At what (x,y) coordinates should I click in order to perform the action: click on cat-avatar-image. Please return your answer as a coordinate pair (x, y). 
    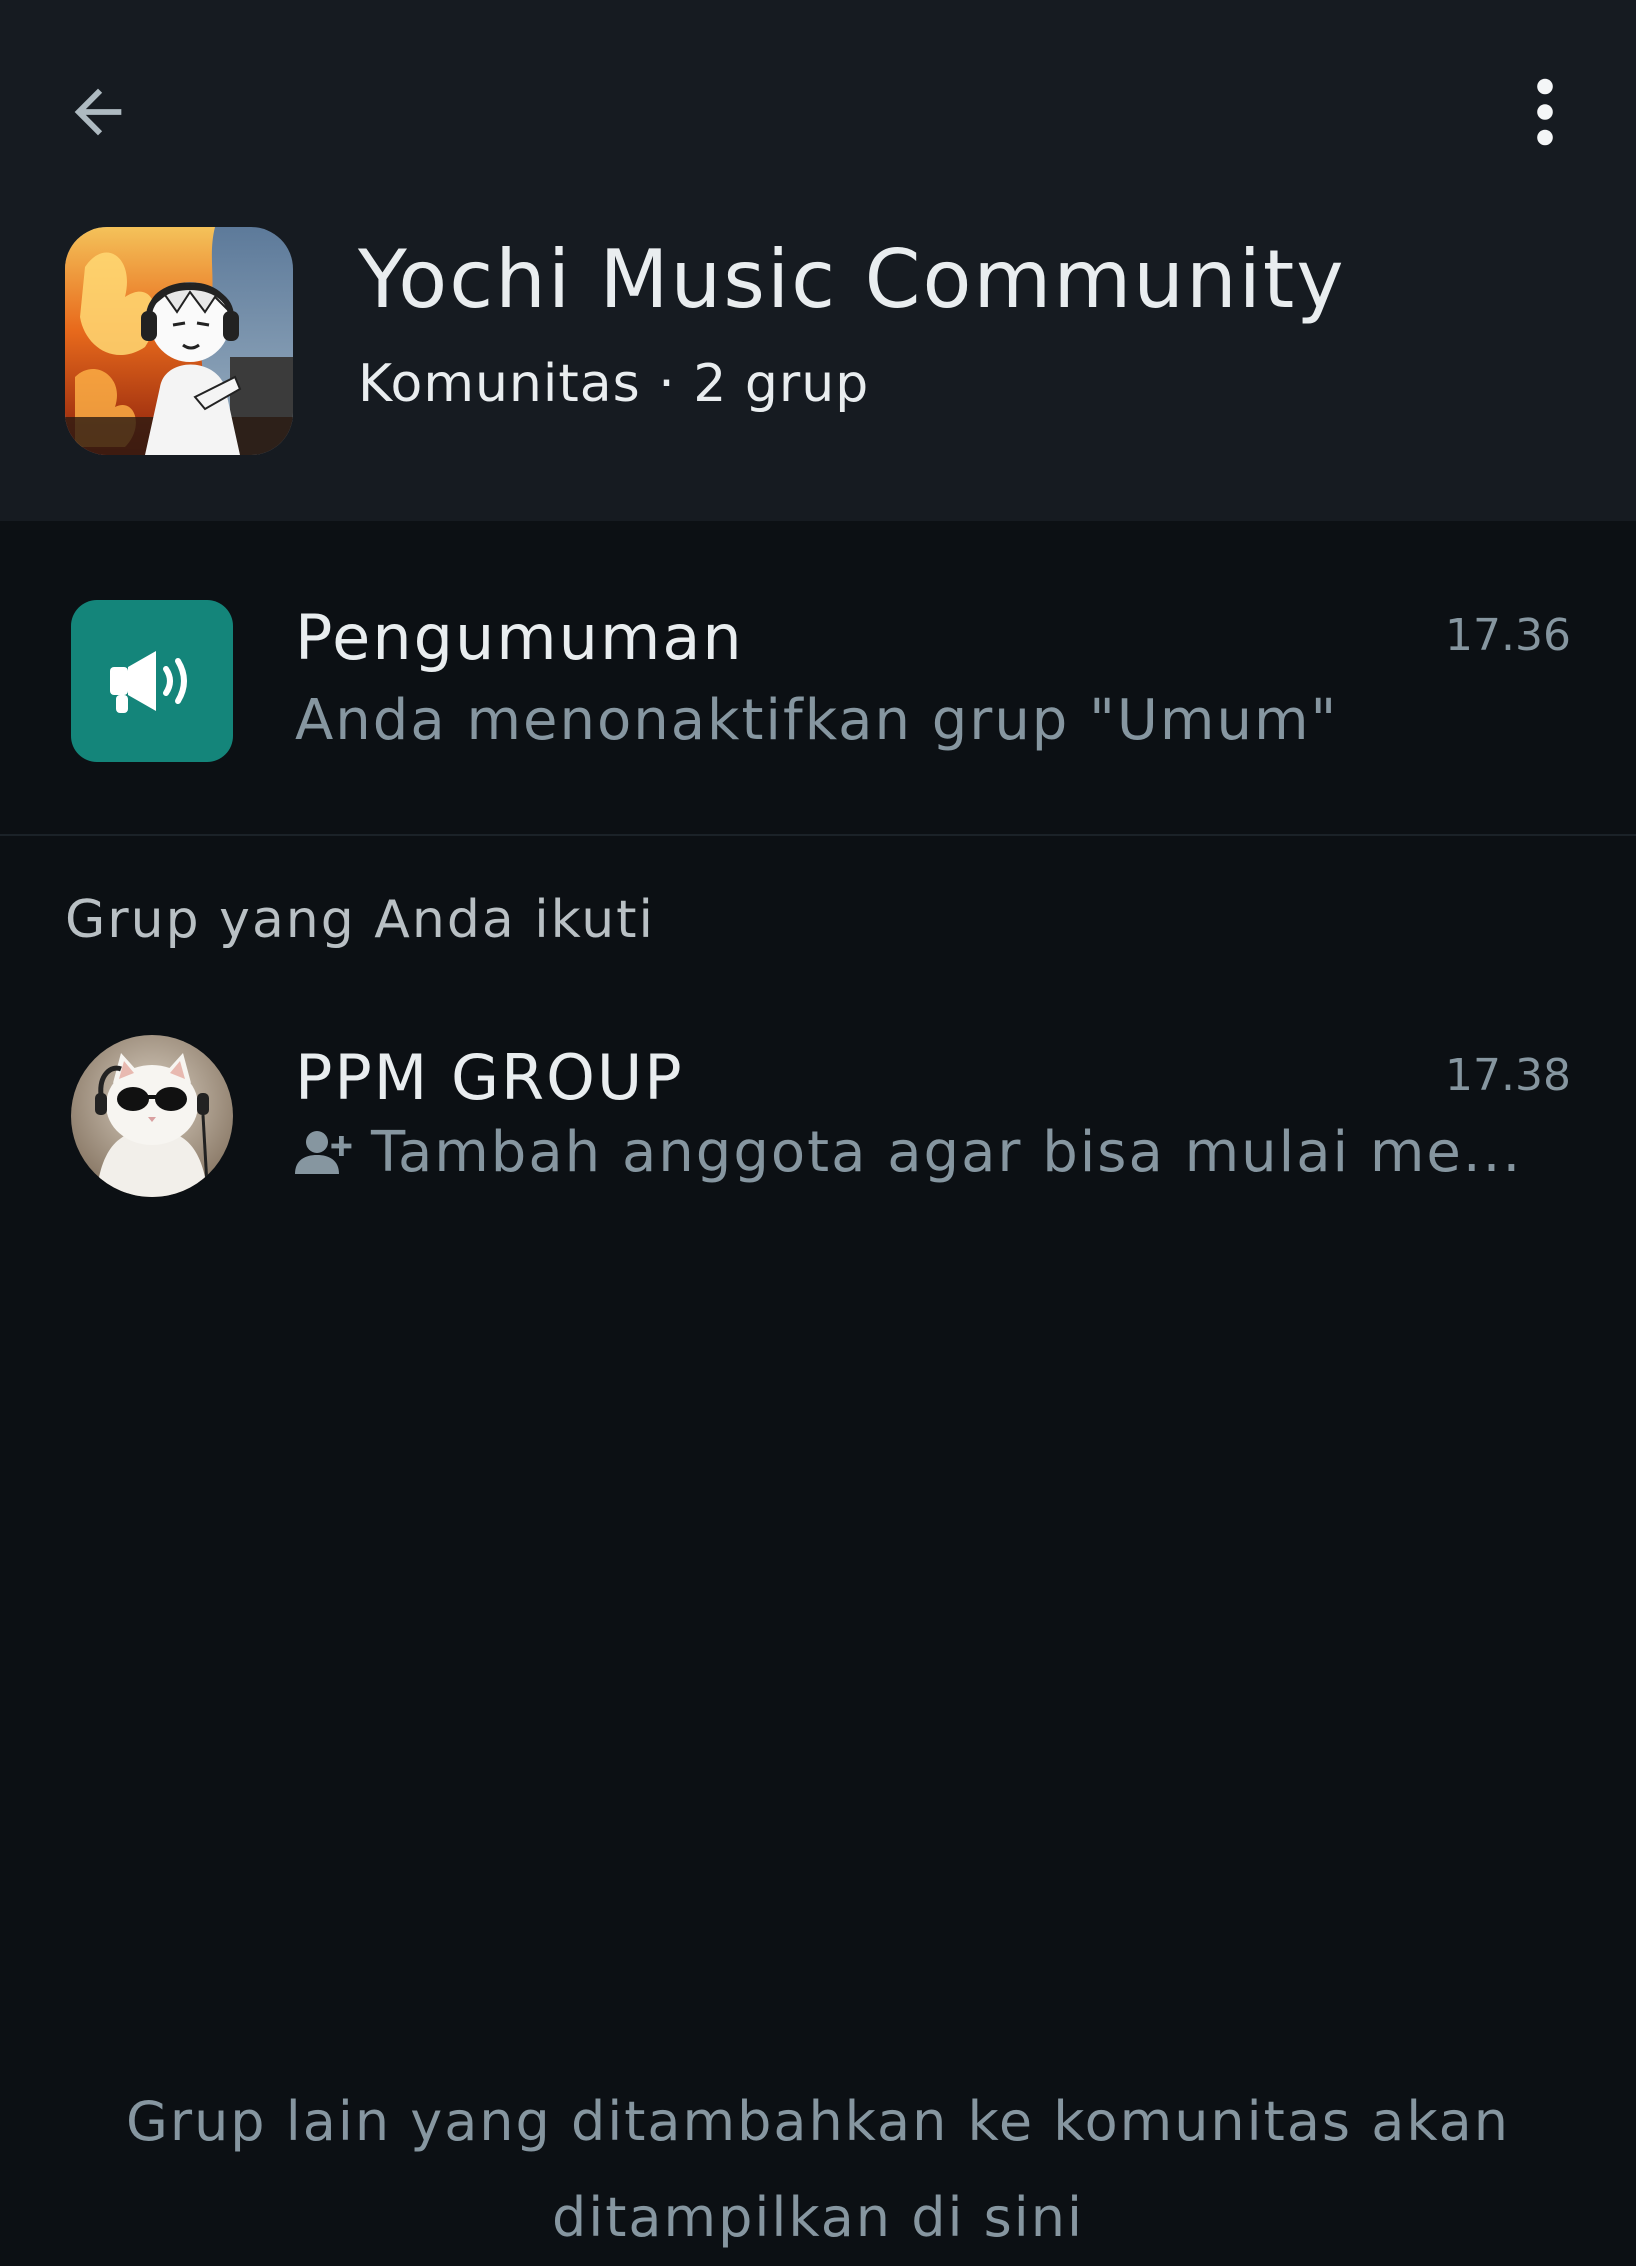
    Looking at the image, I should click on (152, 1116).